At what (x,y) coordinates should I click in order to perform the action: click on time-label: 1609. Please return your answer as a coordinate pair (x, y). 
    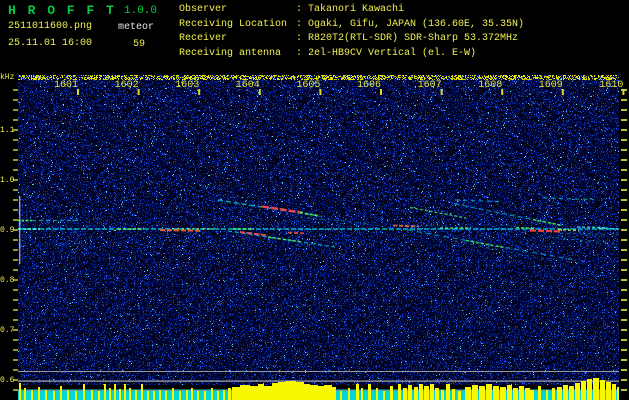
    Looking at the image, I should click on (550, 85).